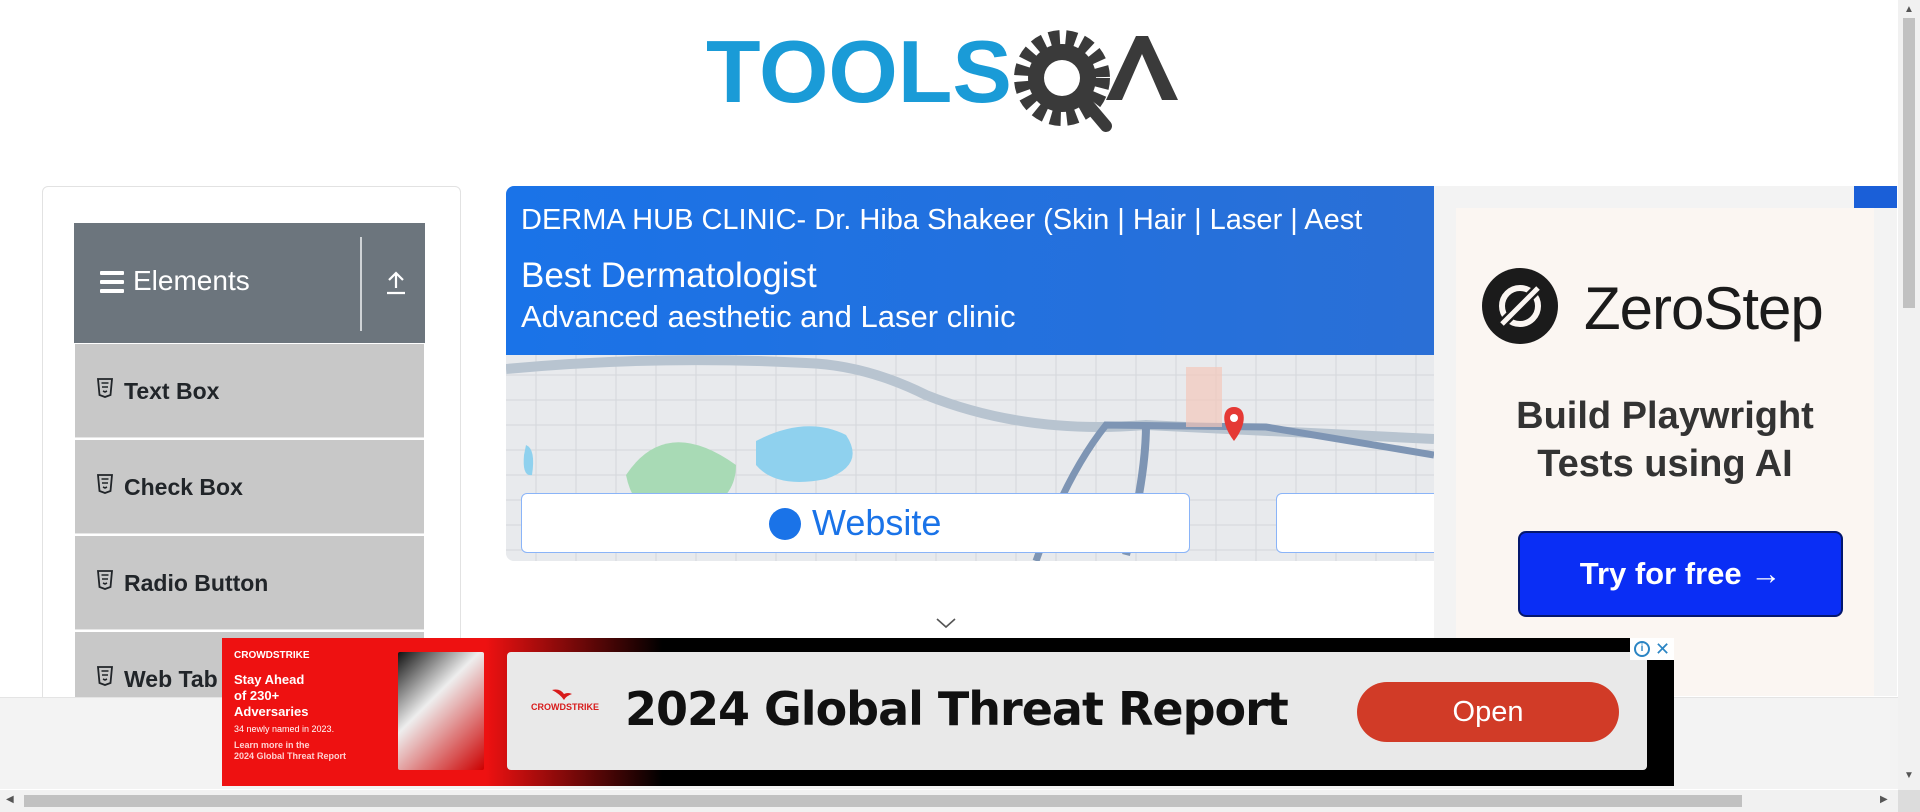 Image resolution: width=1920 pixels, height=812 pixels. I want to click on promo-headline: Stay Ahead of 230+ Adversaries, so click(271, 696).